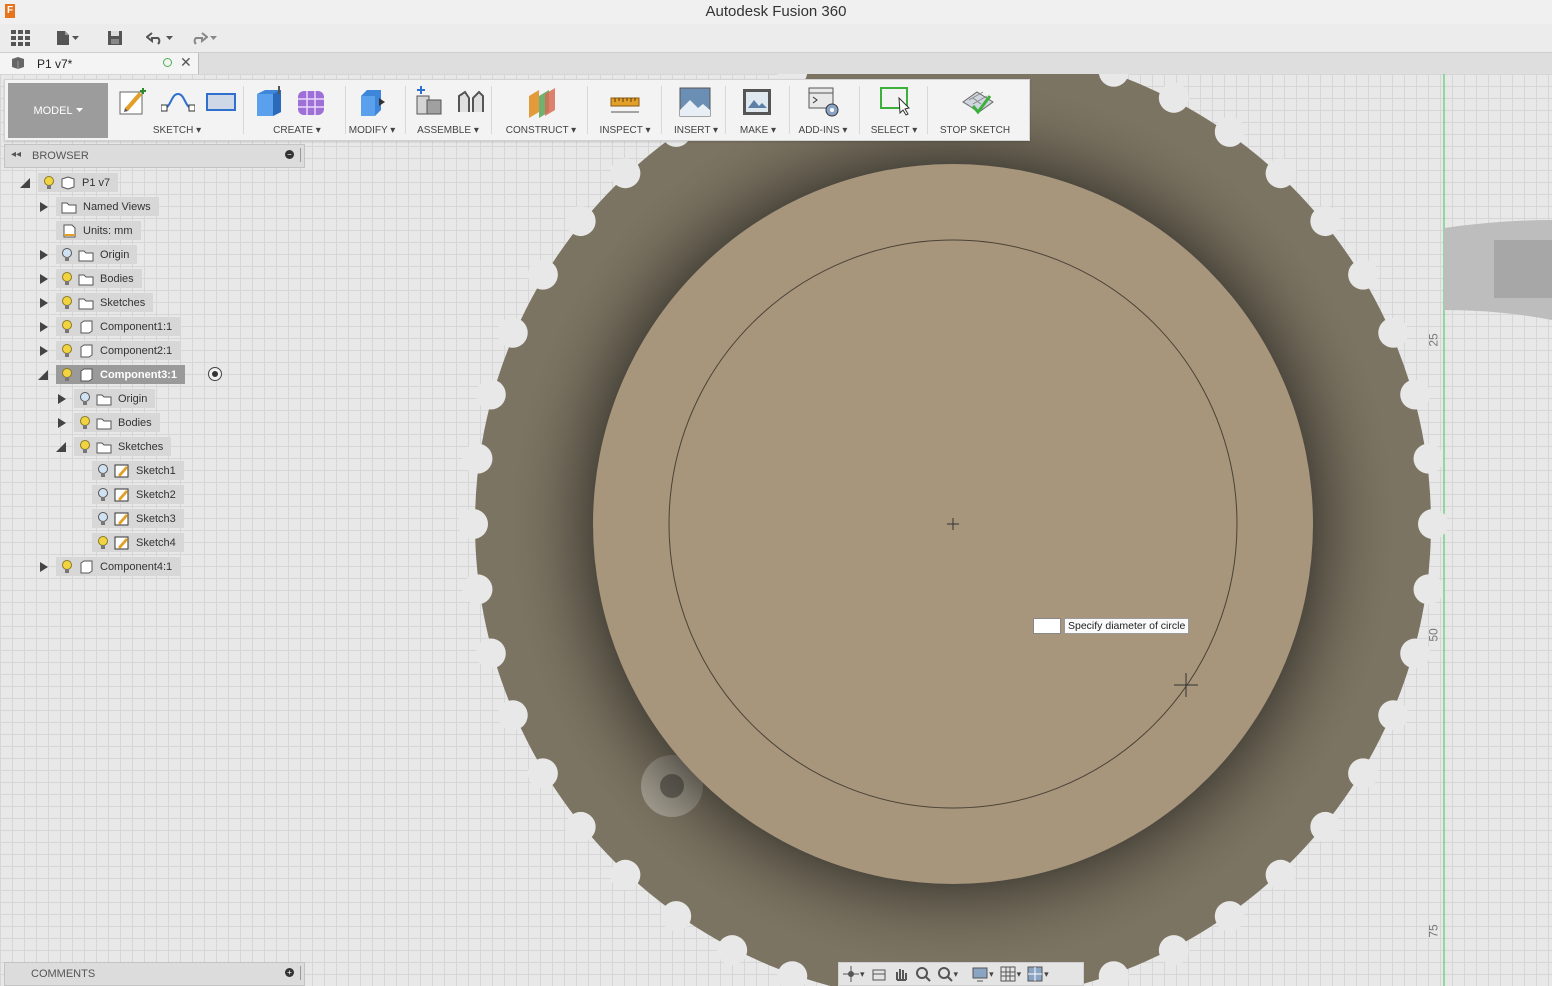 The width and height of the screenshot is (1552, 986). I want to click on zoom-button, so click(923, 974).